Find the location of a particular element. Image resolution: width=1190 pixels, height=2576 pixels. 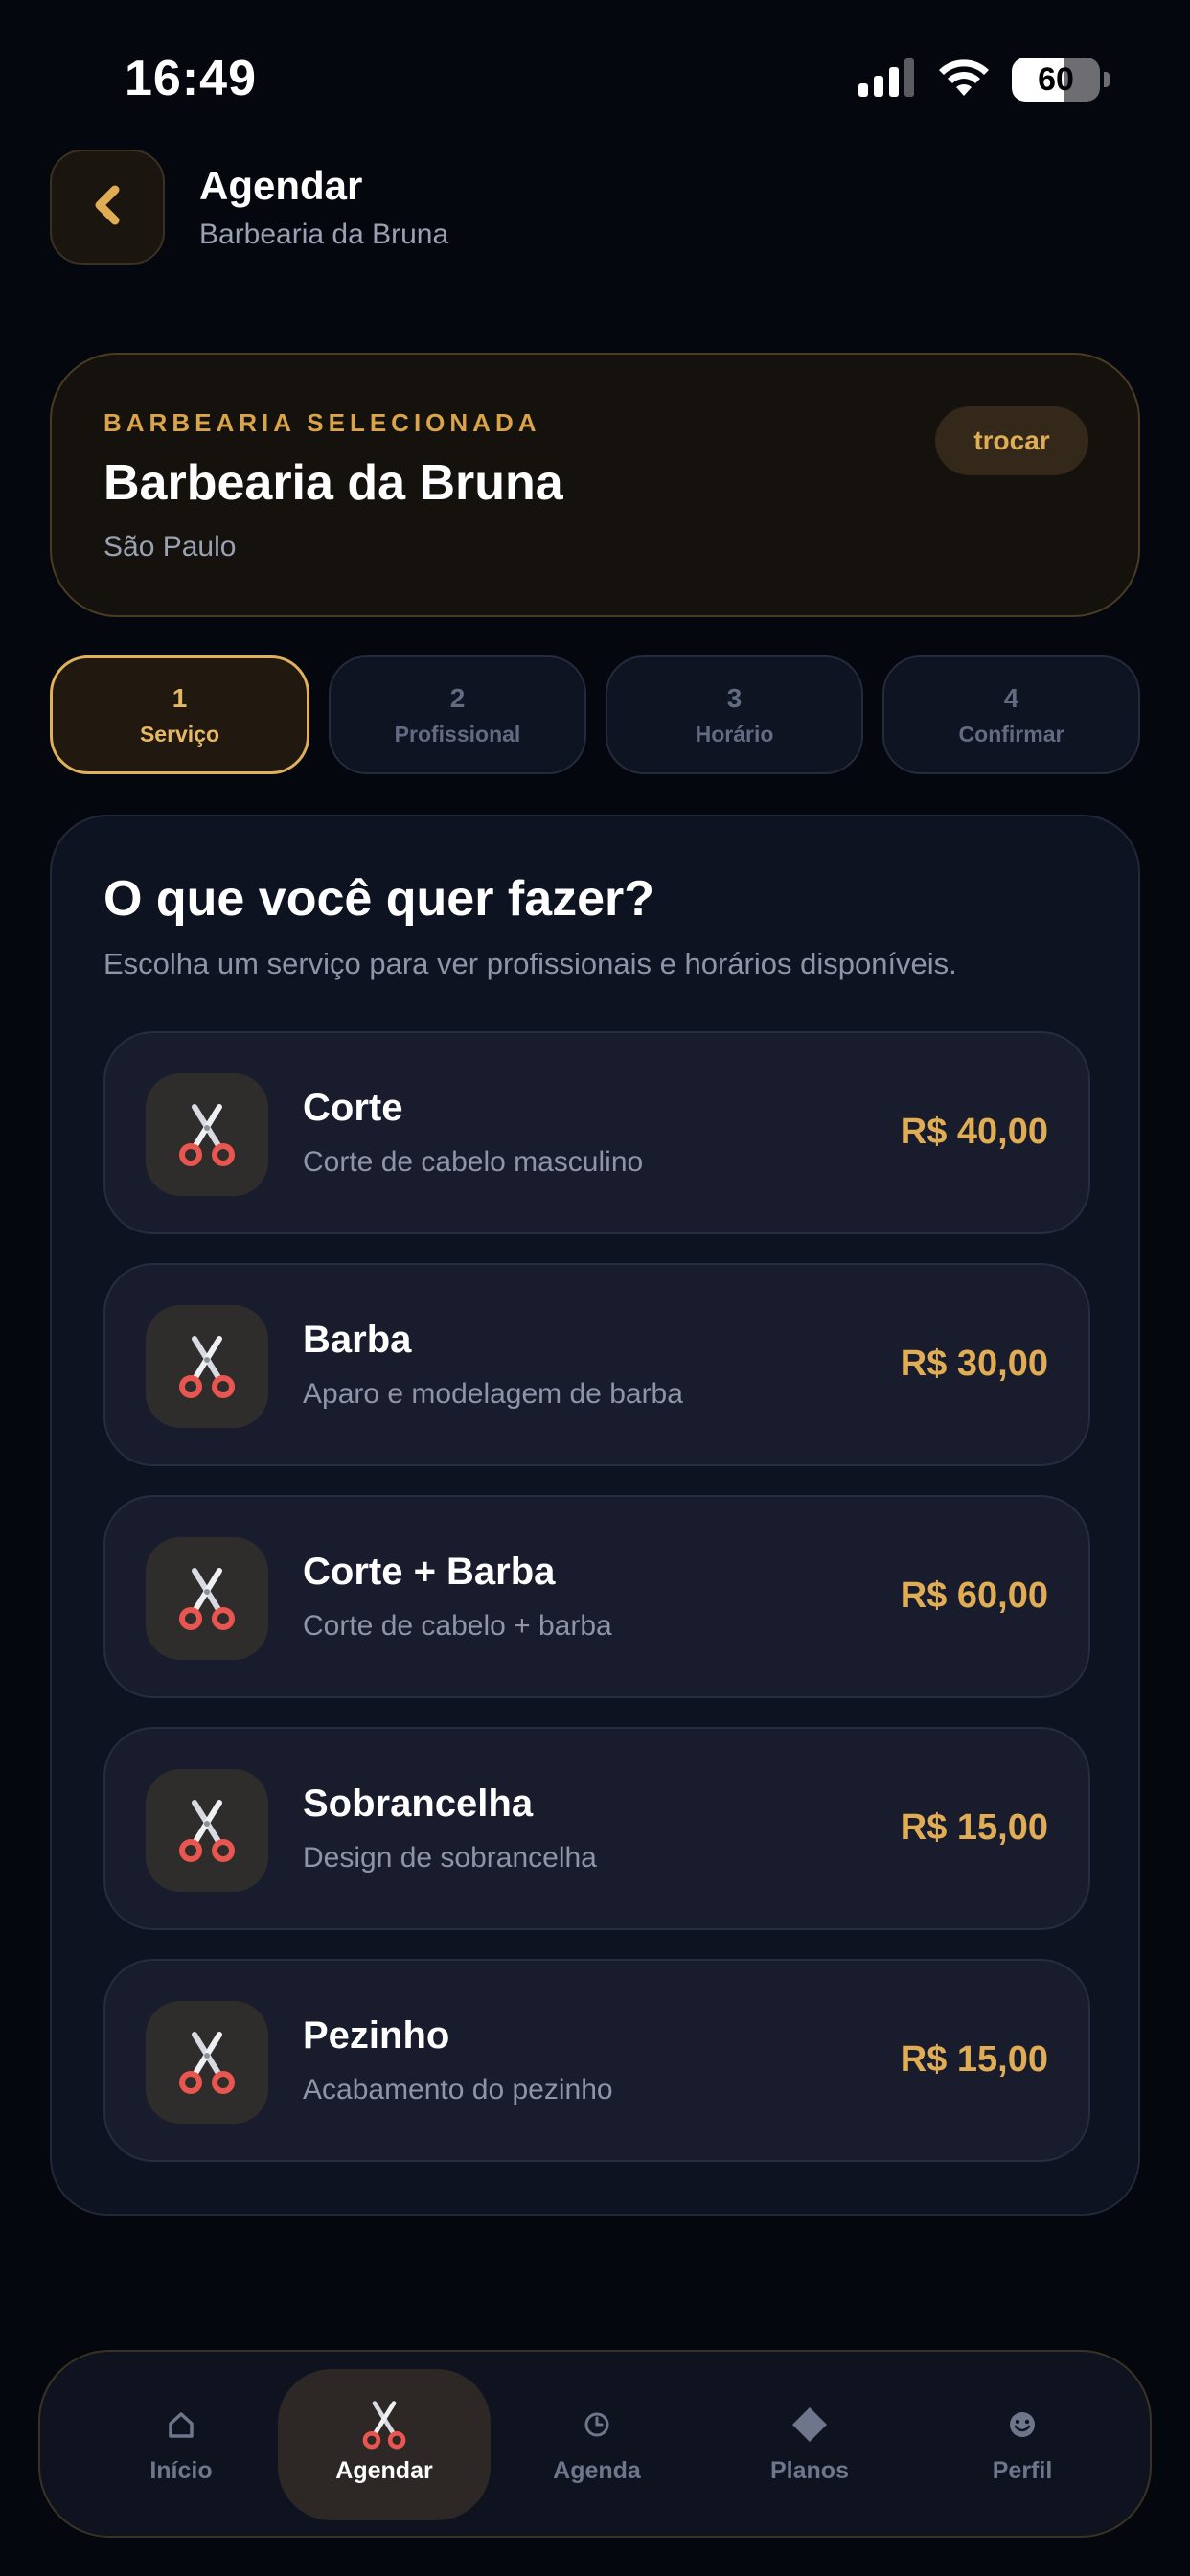

service-item-corte: Corte Corte de cabelo masculino R$ 40,00 is located at coordinates (596, 1132).